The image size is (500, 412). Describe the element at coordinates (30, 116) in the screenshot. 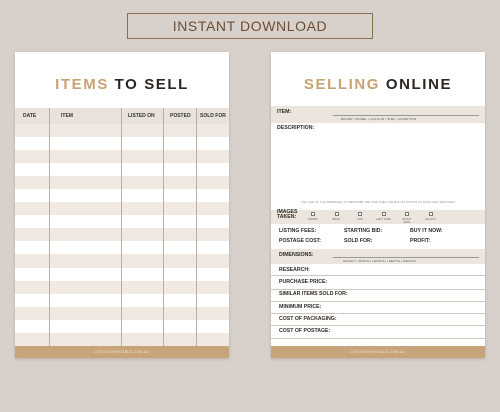

I see `col-date: DATE` at that location.